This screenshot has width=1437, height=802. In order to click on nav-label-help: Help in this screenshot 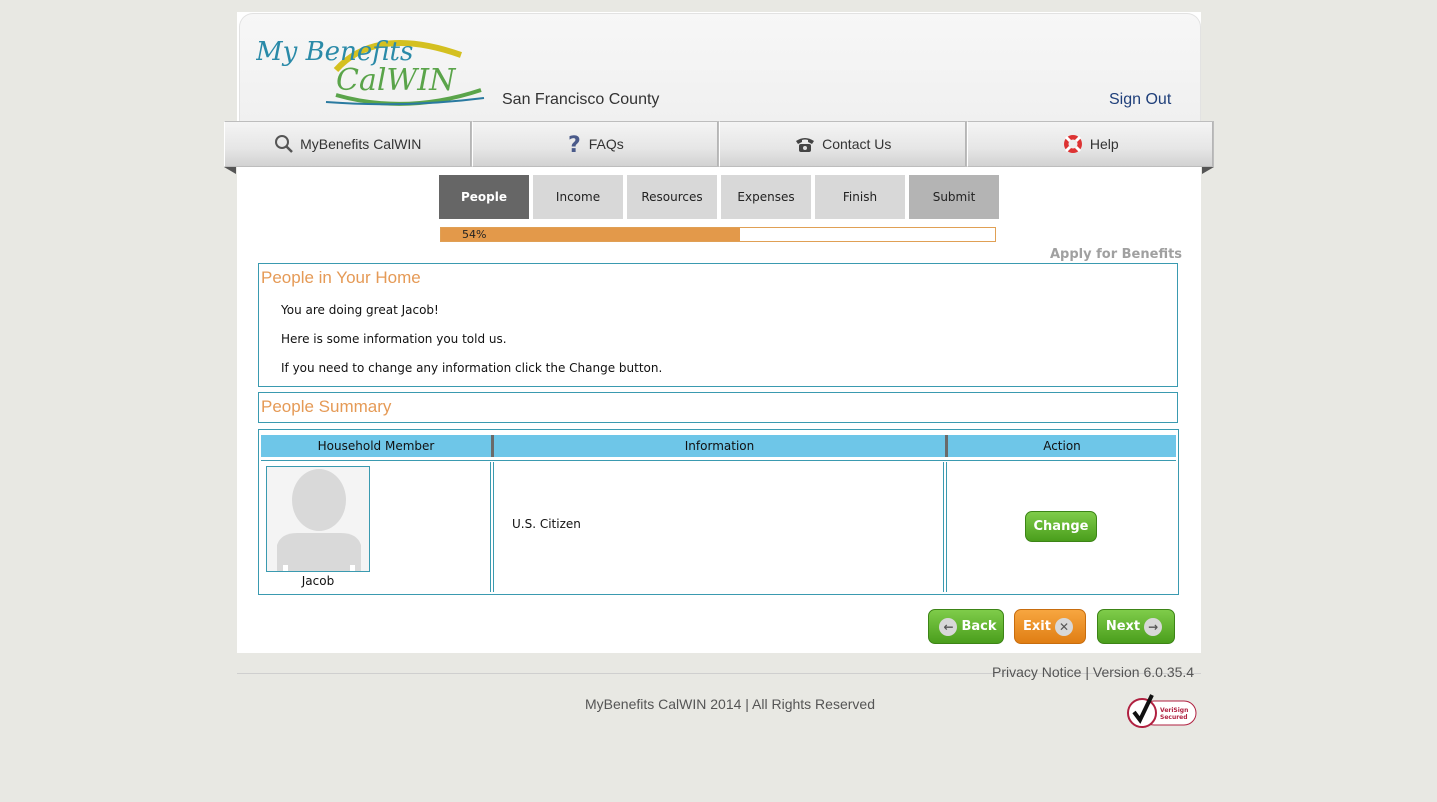, I will do `click(1104, 144)`.